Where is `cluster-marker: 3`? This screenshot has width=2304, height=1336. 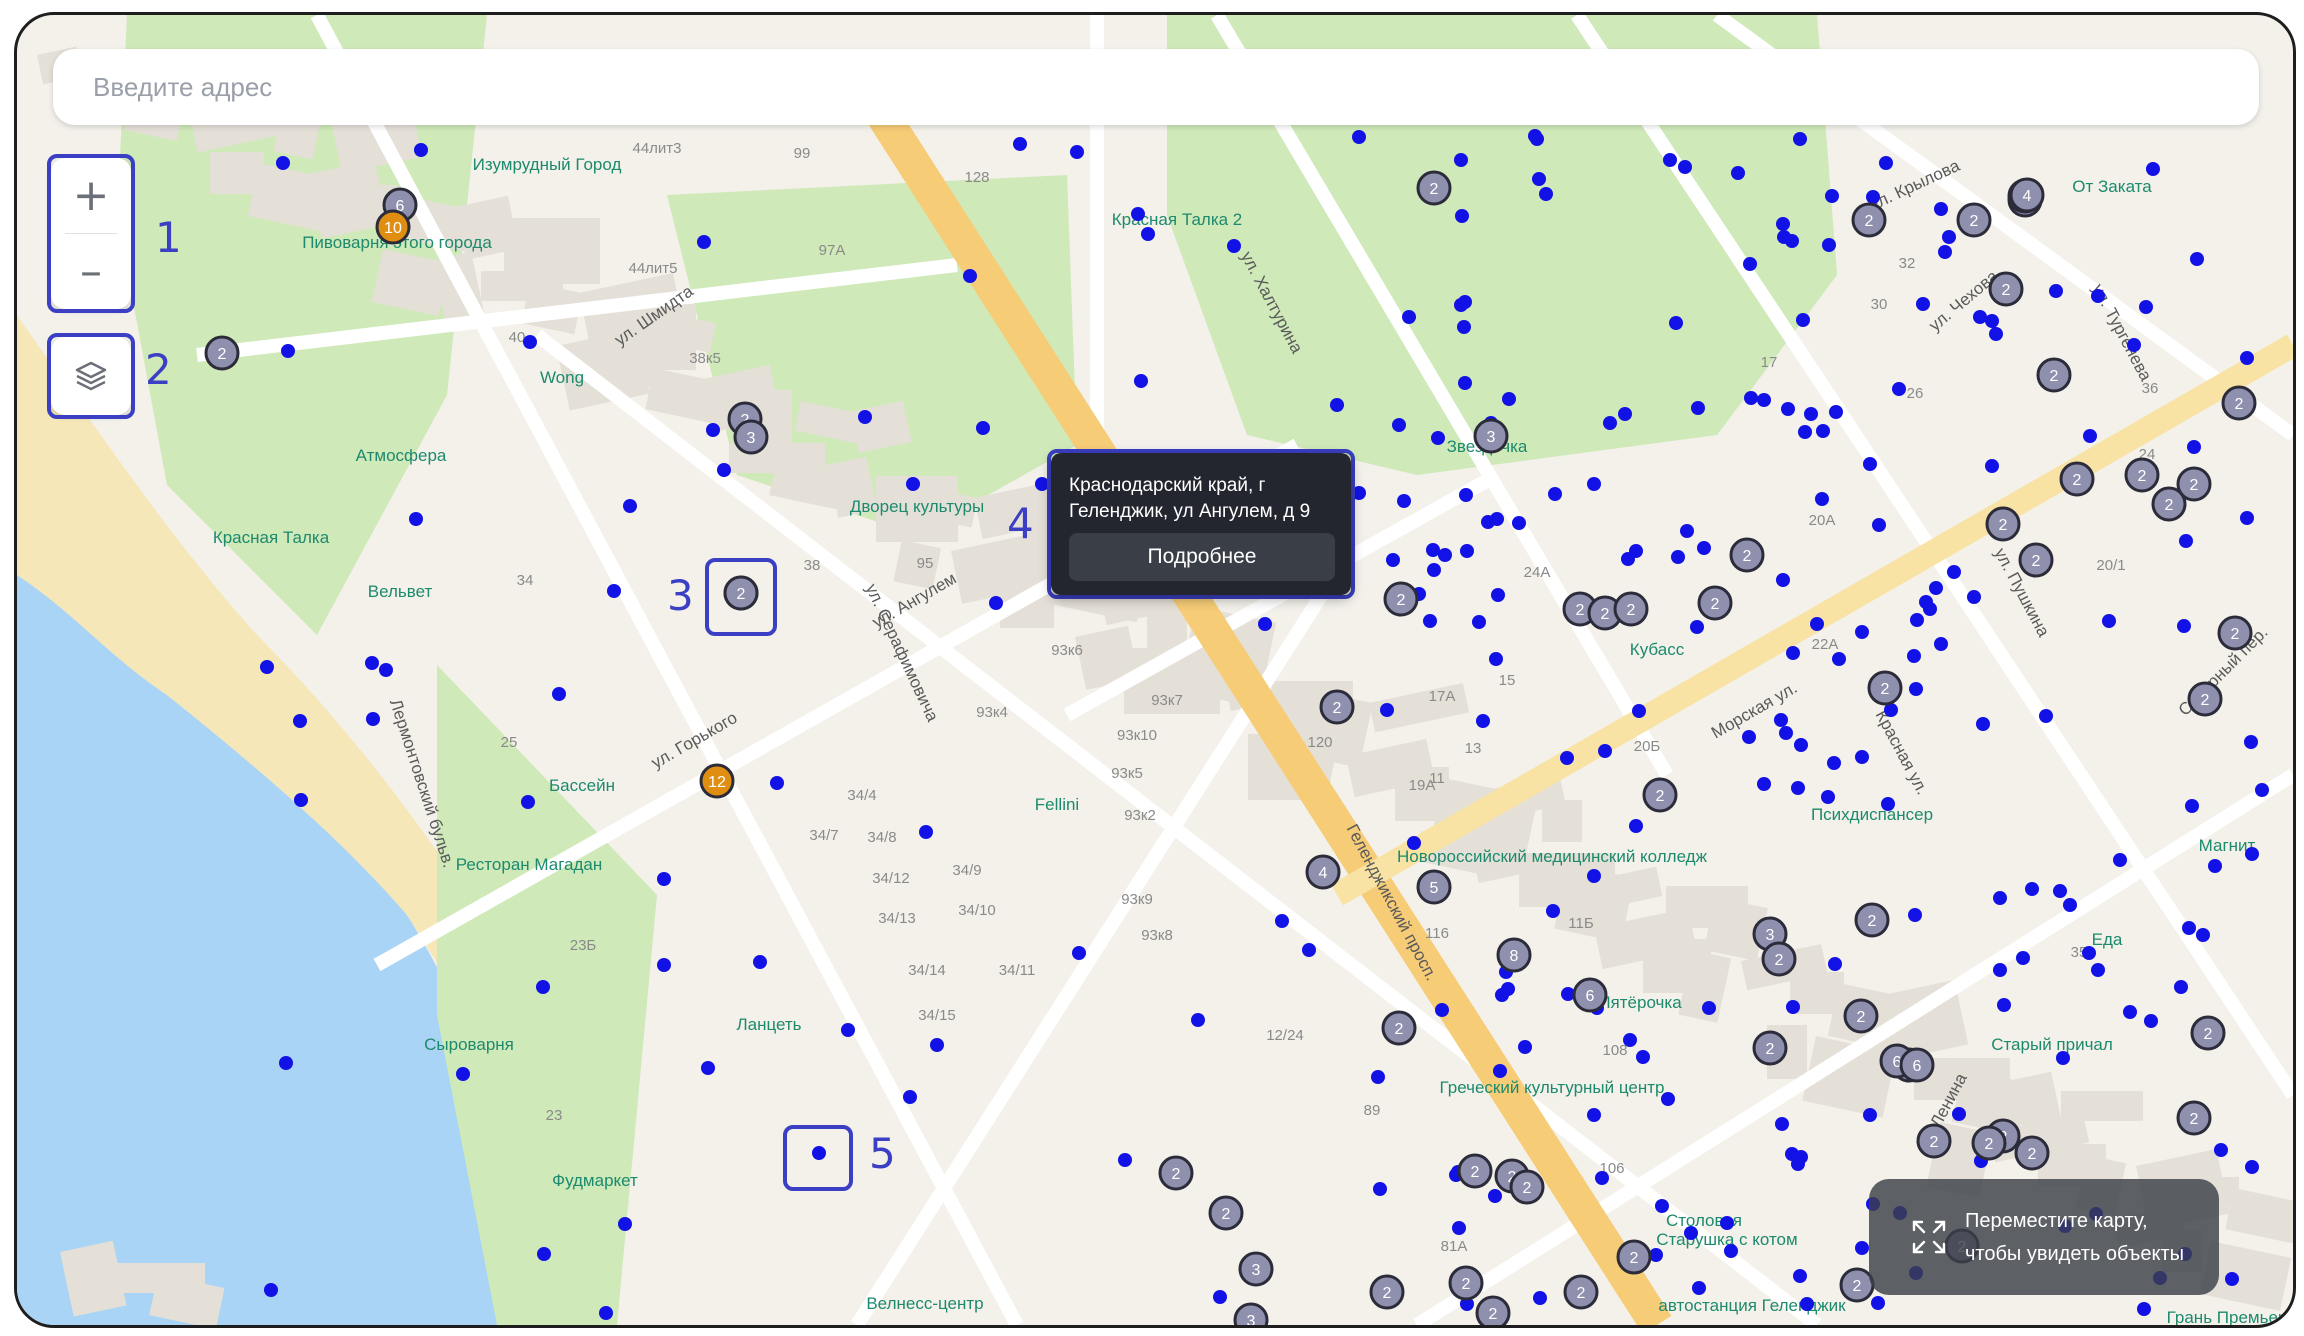 cluster-marker: 3 is located at coordinates (1256, 1269).